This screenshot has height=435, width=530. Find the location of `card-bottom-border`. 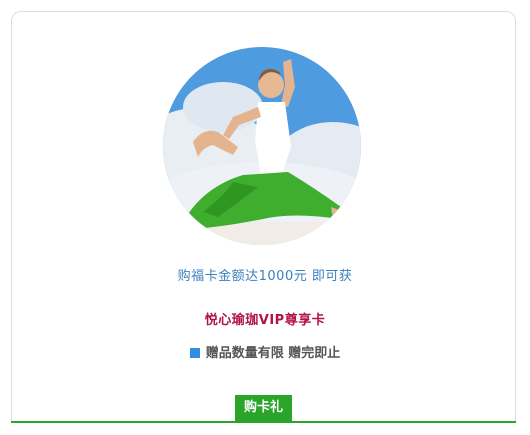

card-bottom-border is located at coordinates (263, 422).